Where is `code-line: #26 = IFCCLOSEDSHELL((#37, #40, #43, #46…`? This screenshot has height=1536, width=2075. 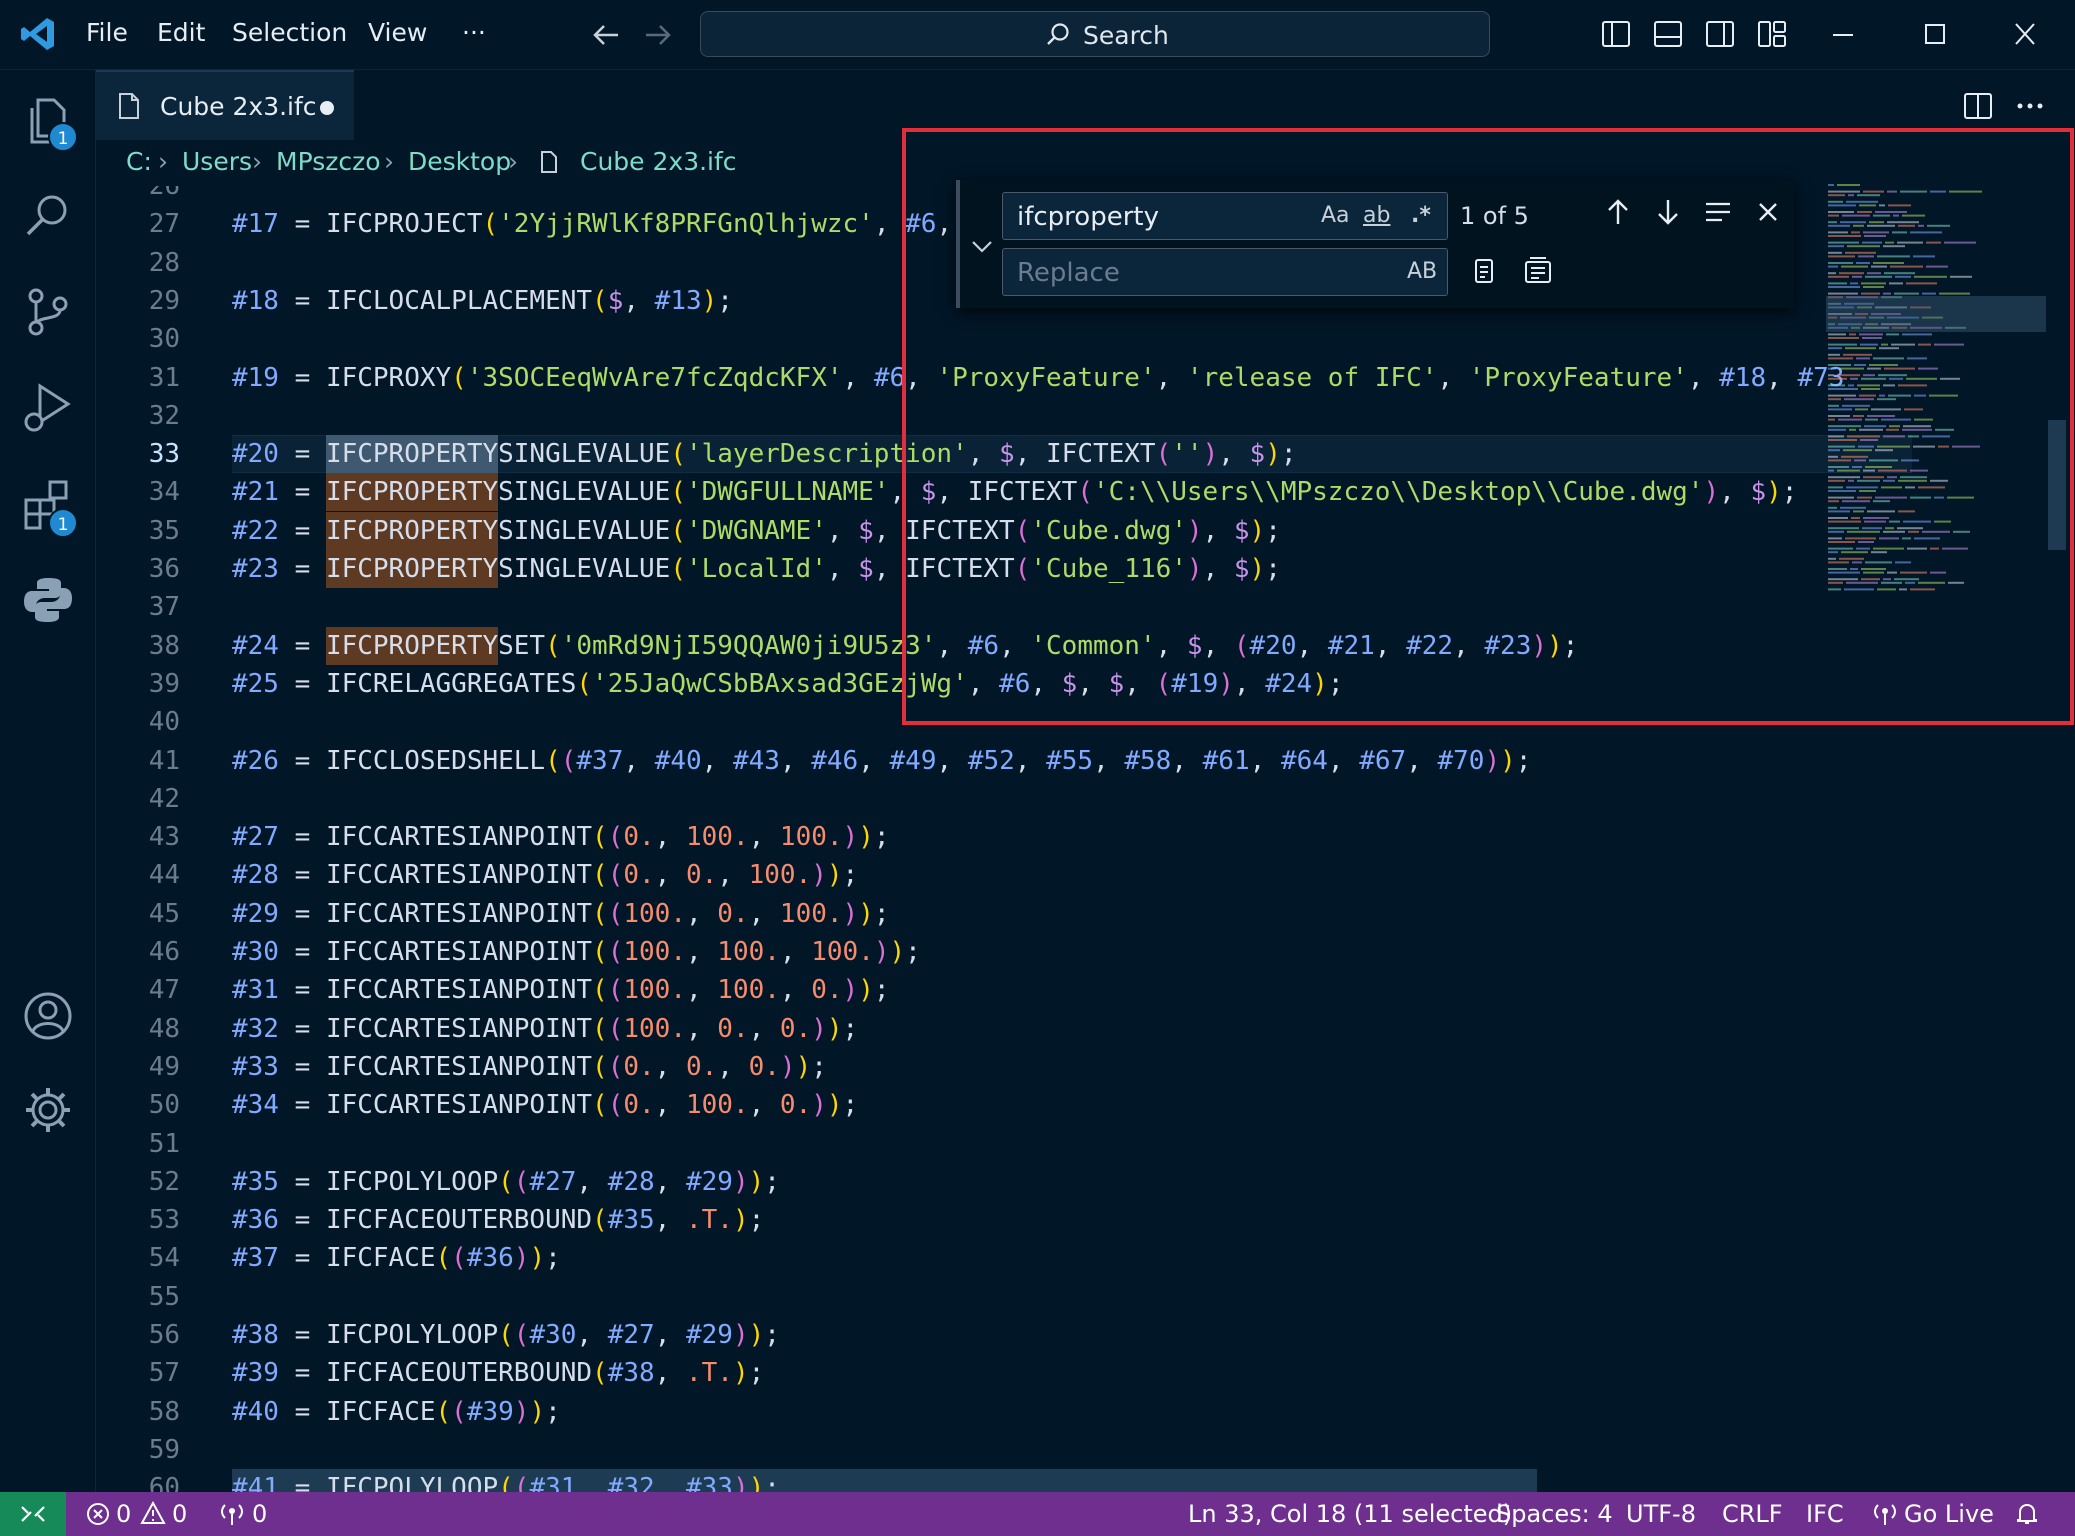
code-line: #26 = IFCCLOSEDSHELL((#37, #40, #43, #46… is located at coordinates (881, 761).